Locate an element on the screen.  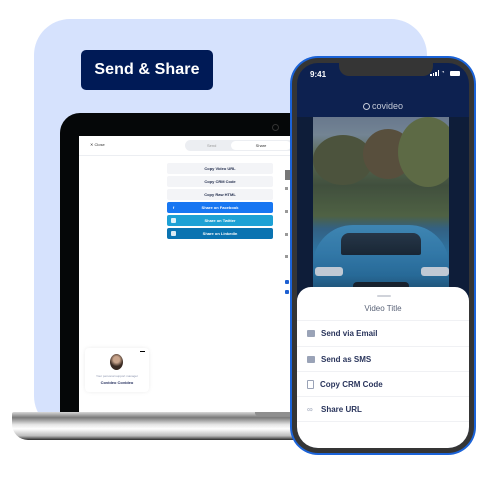
video-player is located at coordinates (383, 208).